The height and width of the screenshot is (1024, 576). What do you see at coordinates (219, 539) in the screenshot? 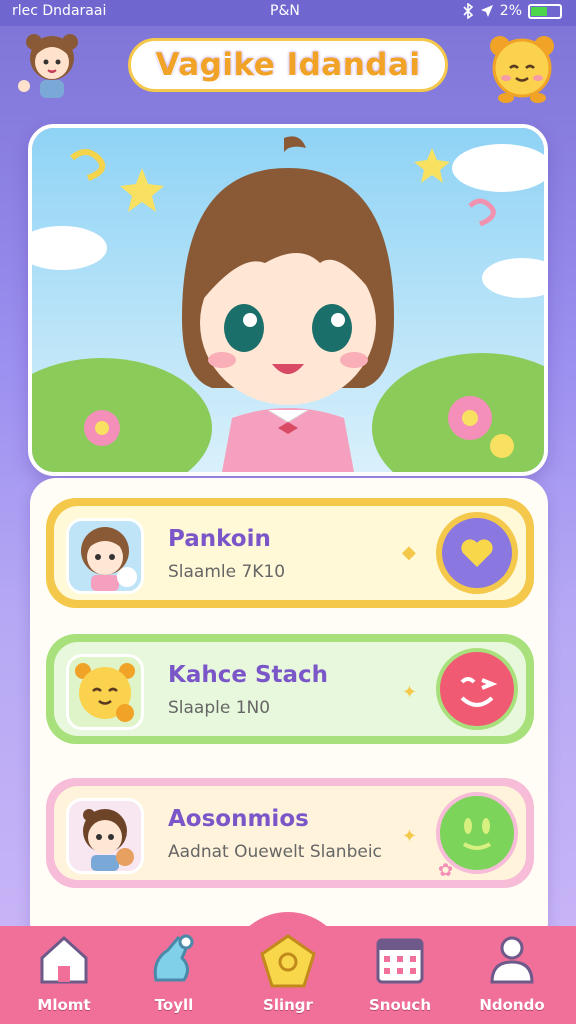
I see `card-title: Pankoin` at bounding box center [219, 539].